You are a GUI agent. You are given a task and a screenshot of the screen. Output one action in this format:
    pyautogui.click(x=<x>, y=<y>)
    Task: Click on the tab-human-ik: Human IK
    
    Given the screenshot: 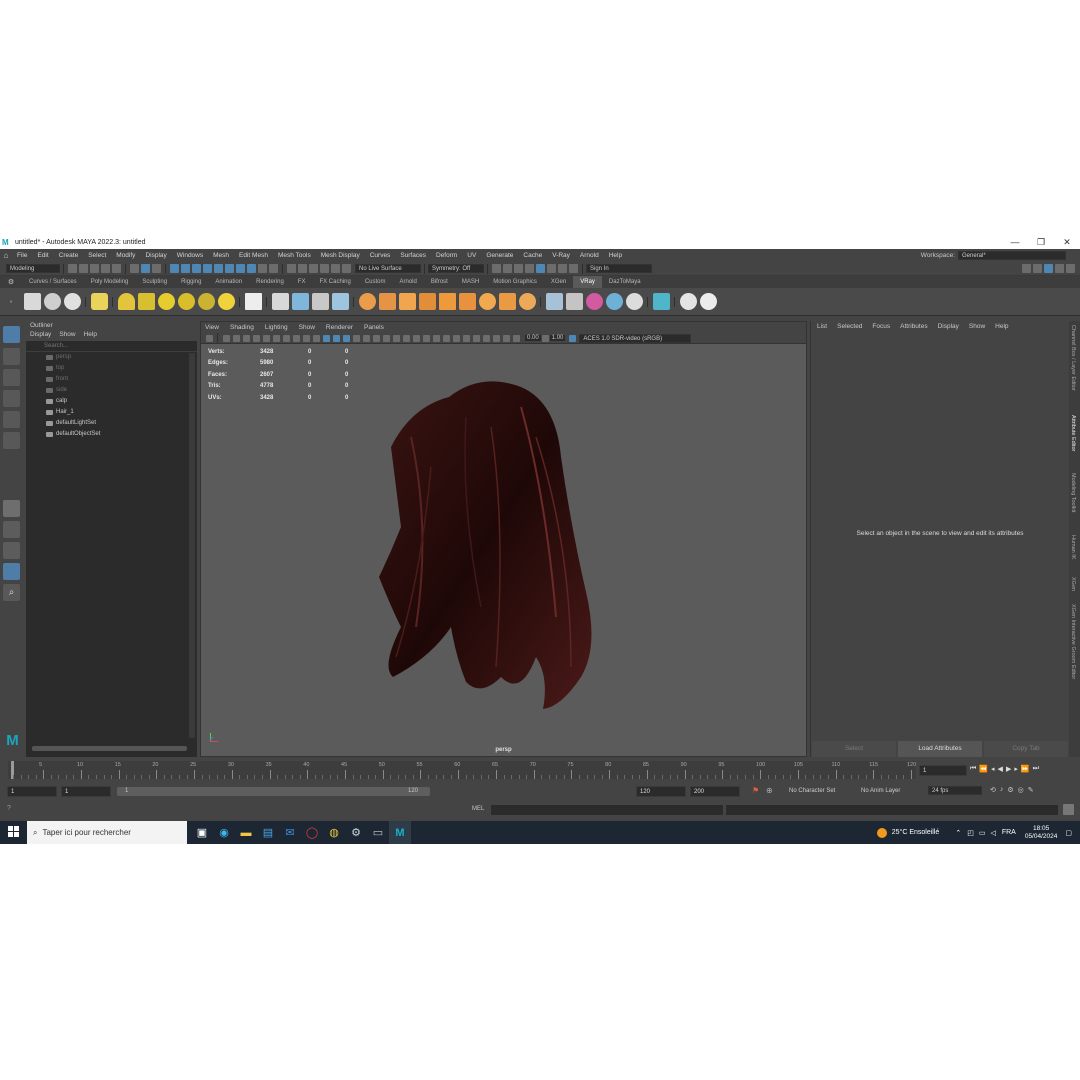 What is the action you would take?
    pyautogui.click(x=1073, y=547)
    